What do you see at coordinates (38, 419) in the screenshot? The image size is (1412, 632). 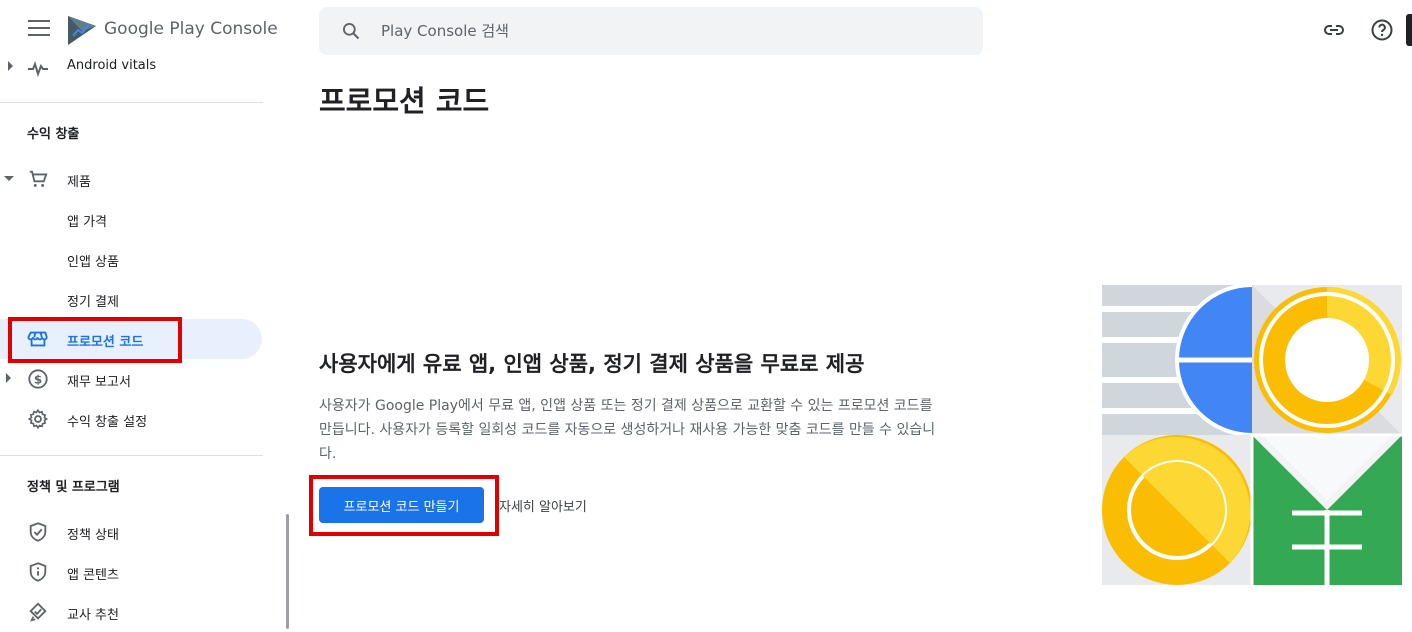 I see `gear-icon` at bounding box center [38, 419].